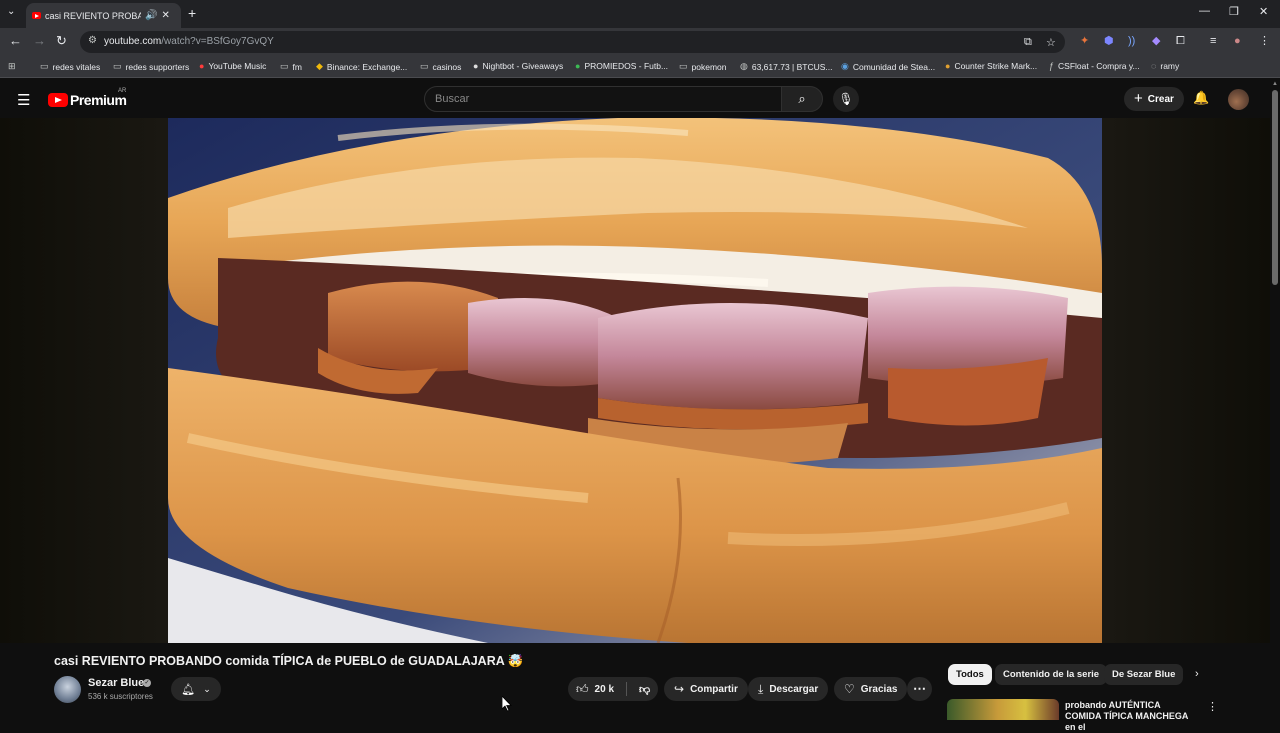 Image resolution: width=1280 pixels, height=733 pixels. Describe the element at coordinates (192, 13) in the screenshot. I see `new-tab-icon: +` at that location.